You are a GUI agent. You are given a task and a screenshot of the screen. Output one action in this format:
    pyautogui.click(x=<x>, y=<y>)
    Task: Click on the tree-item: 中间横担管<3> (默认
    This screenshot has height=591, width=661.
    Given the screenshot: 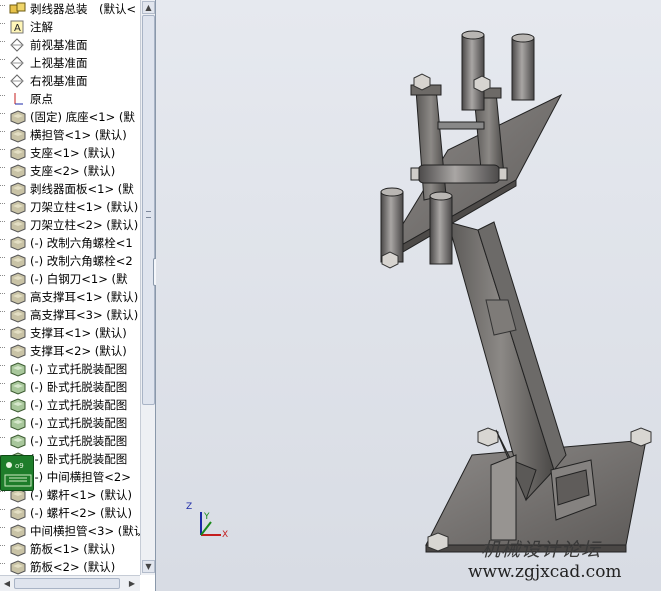 What is the action you would take?
    pyautogui.click(x=70, y=531)
    